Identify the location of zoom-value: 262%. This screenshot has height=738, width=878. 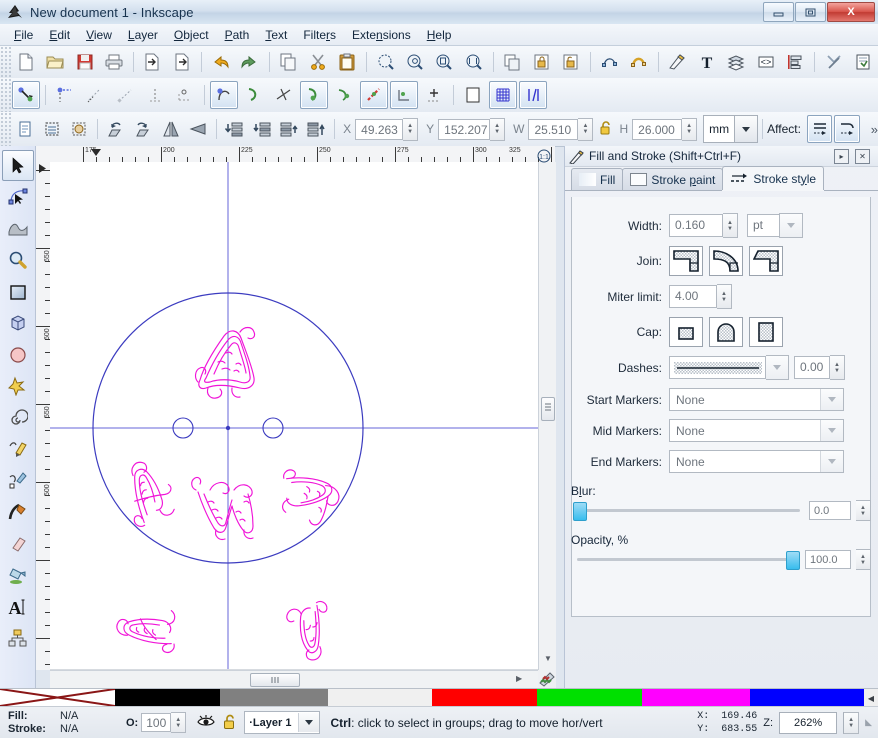
(808, 722).